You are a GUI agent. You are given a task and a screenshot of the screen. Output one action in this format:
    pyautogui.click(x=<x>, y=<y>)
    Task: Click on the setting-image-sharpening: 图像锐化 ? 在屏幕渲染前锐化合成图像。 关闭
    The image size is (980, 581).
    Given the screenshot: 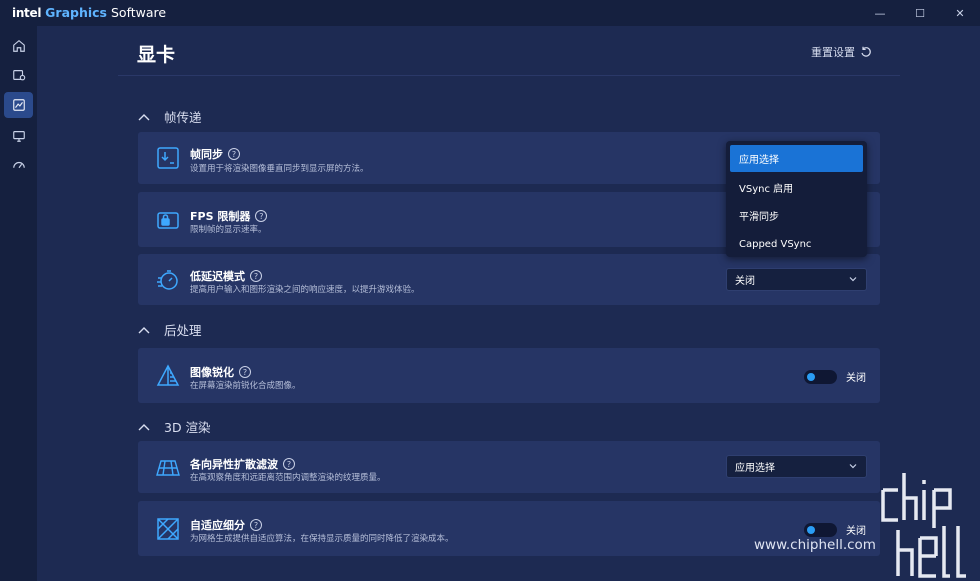 What is the action you would take?
    pyautogui.click(x=509, y=375)
    